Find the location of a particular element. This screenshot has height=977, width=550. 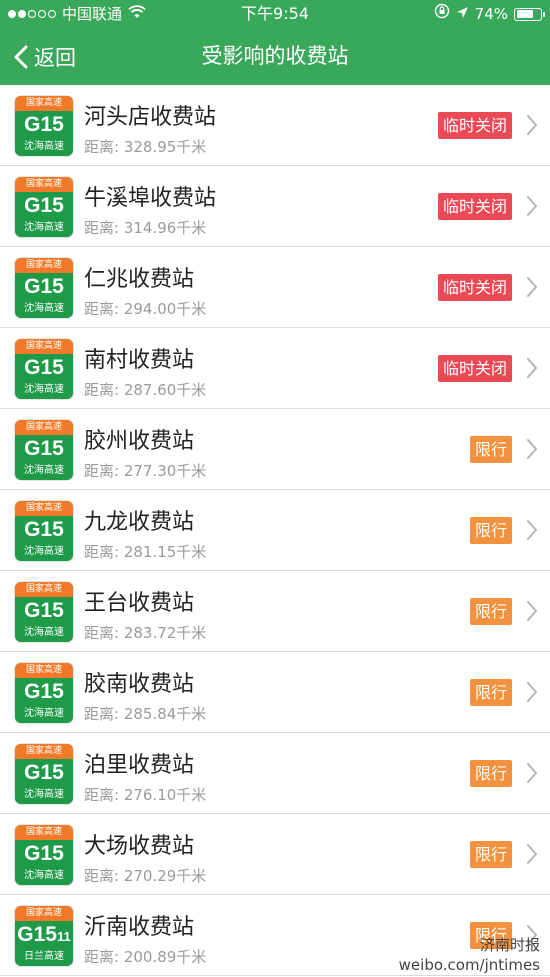

station-distance: 距离: 276.10千米 is located at coordinates (145, 795).